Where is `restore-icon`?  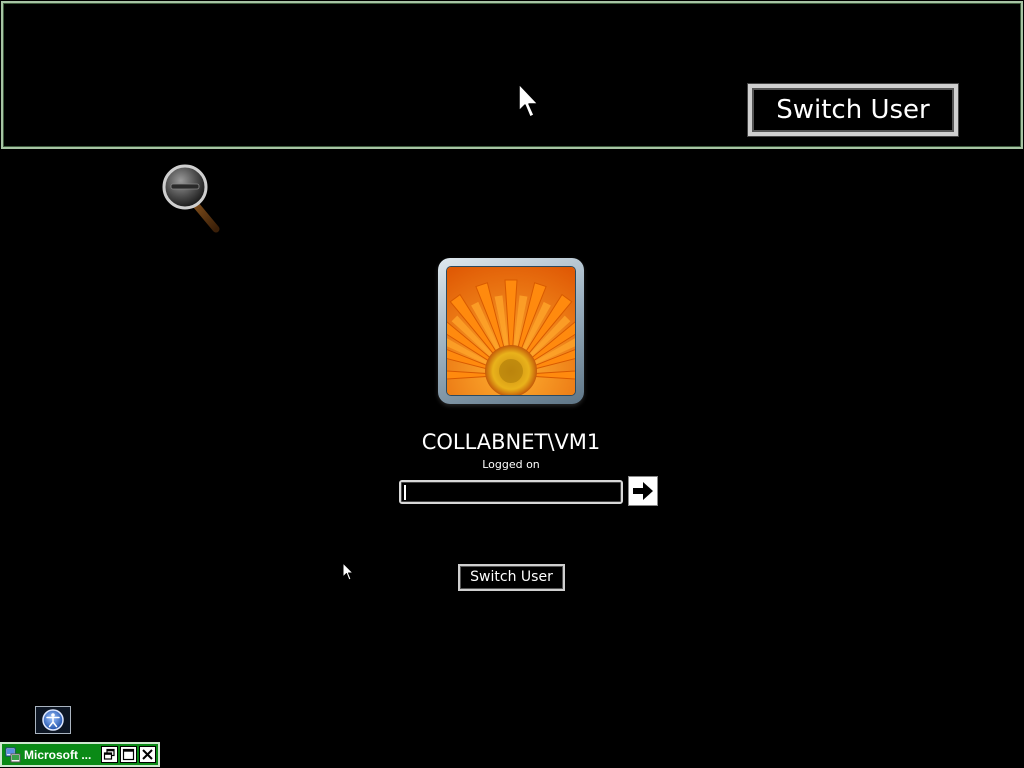
restore-icon is located at coordinates (109, 754).